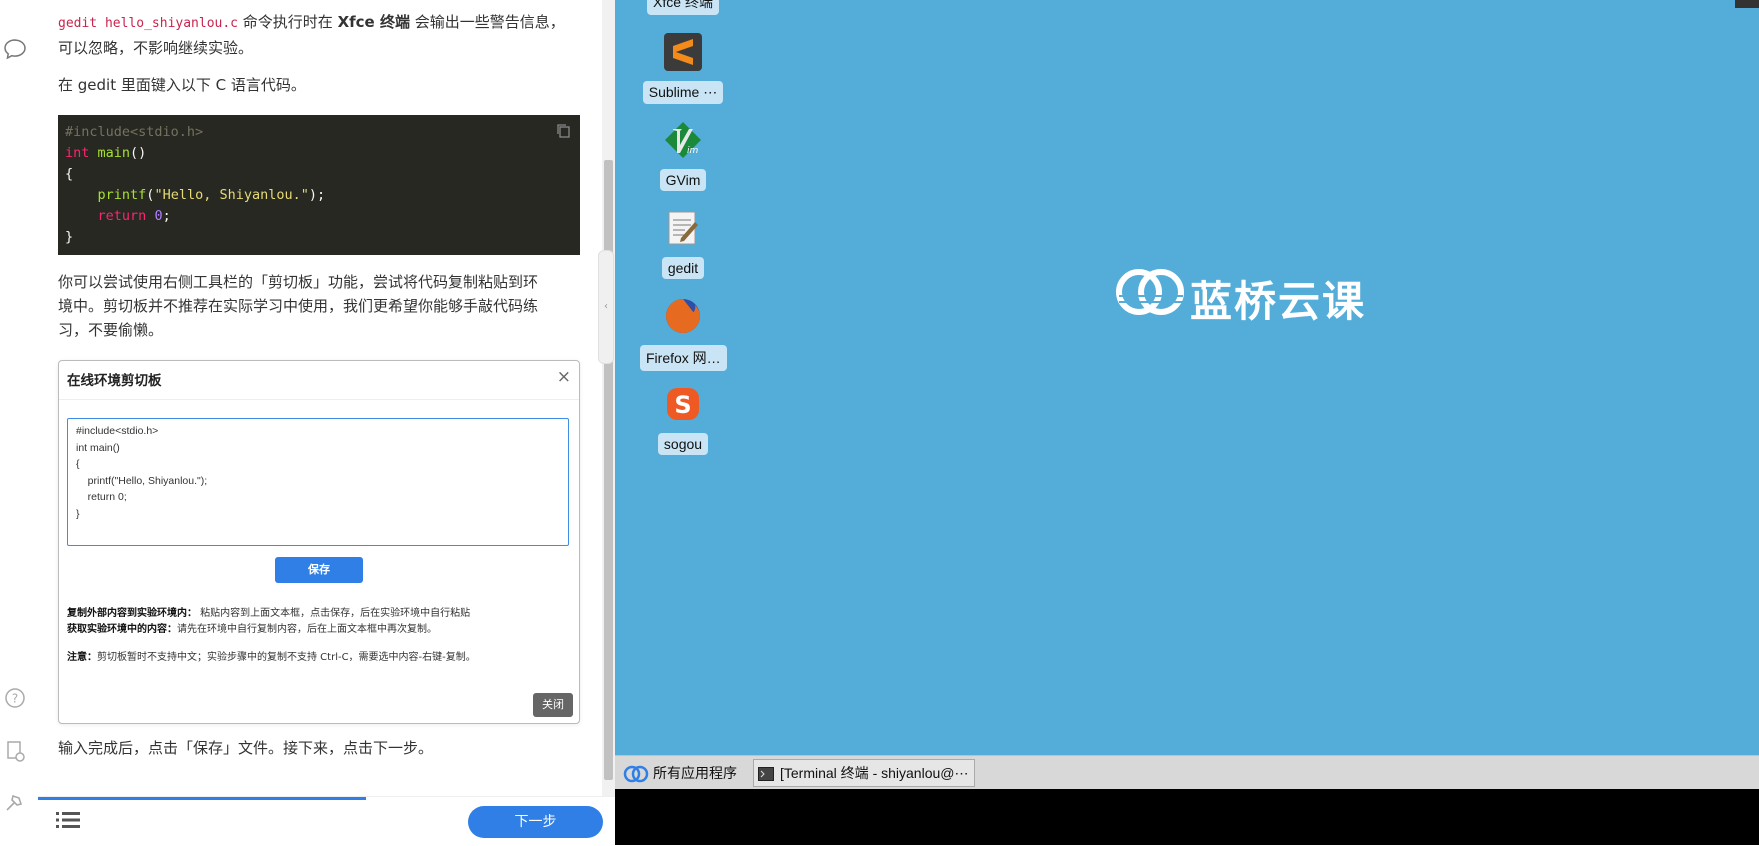  What do you see at coordinates (553, 705) in the screenshot?
I see `close-button: 关闭` at bounding box center [553, 705].